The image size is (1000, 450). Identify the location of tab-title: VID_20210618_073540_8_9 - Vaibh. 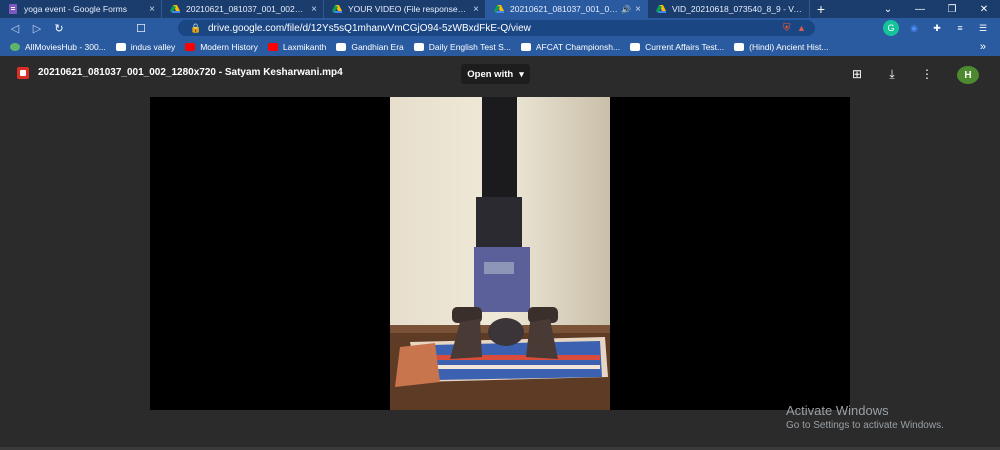
(737, 9).